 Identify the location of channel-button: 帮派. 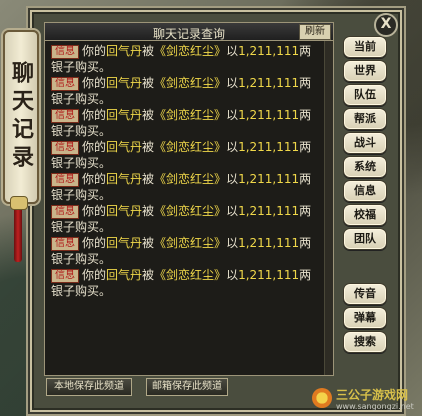
(365, 119).